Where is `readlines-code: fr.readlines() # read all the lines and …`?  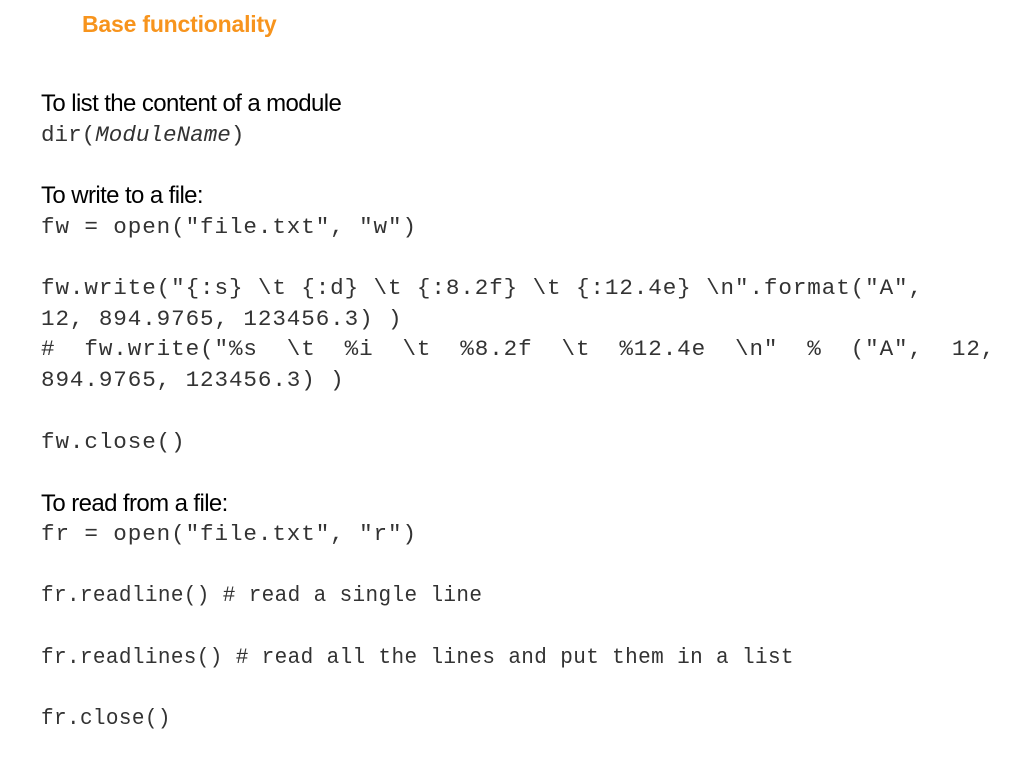 readlines-code: fr.readlines() # read all the lines and … is located at coordinates (417, 657).